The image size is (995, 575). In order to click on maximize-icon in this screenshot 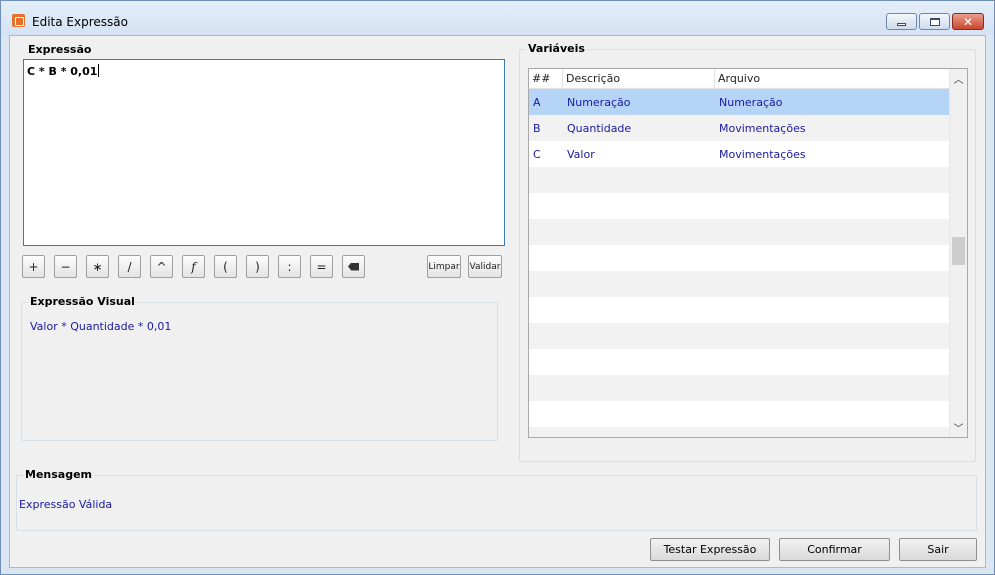, I will do `click(934, 21)`.